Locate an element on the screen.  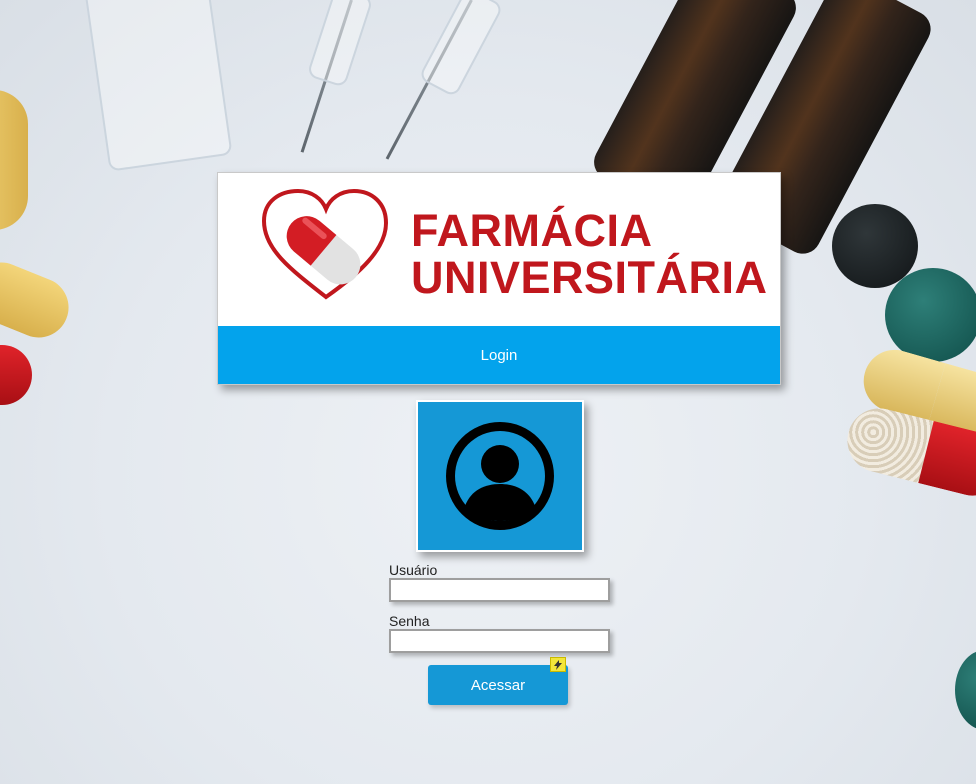
logo: FARMÁCIA UNIVERSITÁRIA is located at coordinates (499, 248).